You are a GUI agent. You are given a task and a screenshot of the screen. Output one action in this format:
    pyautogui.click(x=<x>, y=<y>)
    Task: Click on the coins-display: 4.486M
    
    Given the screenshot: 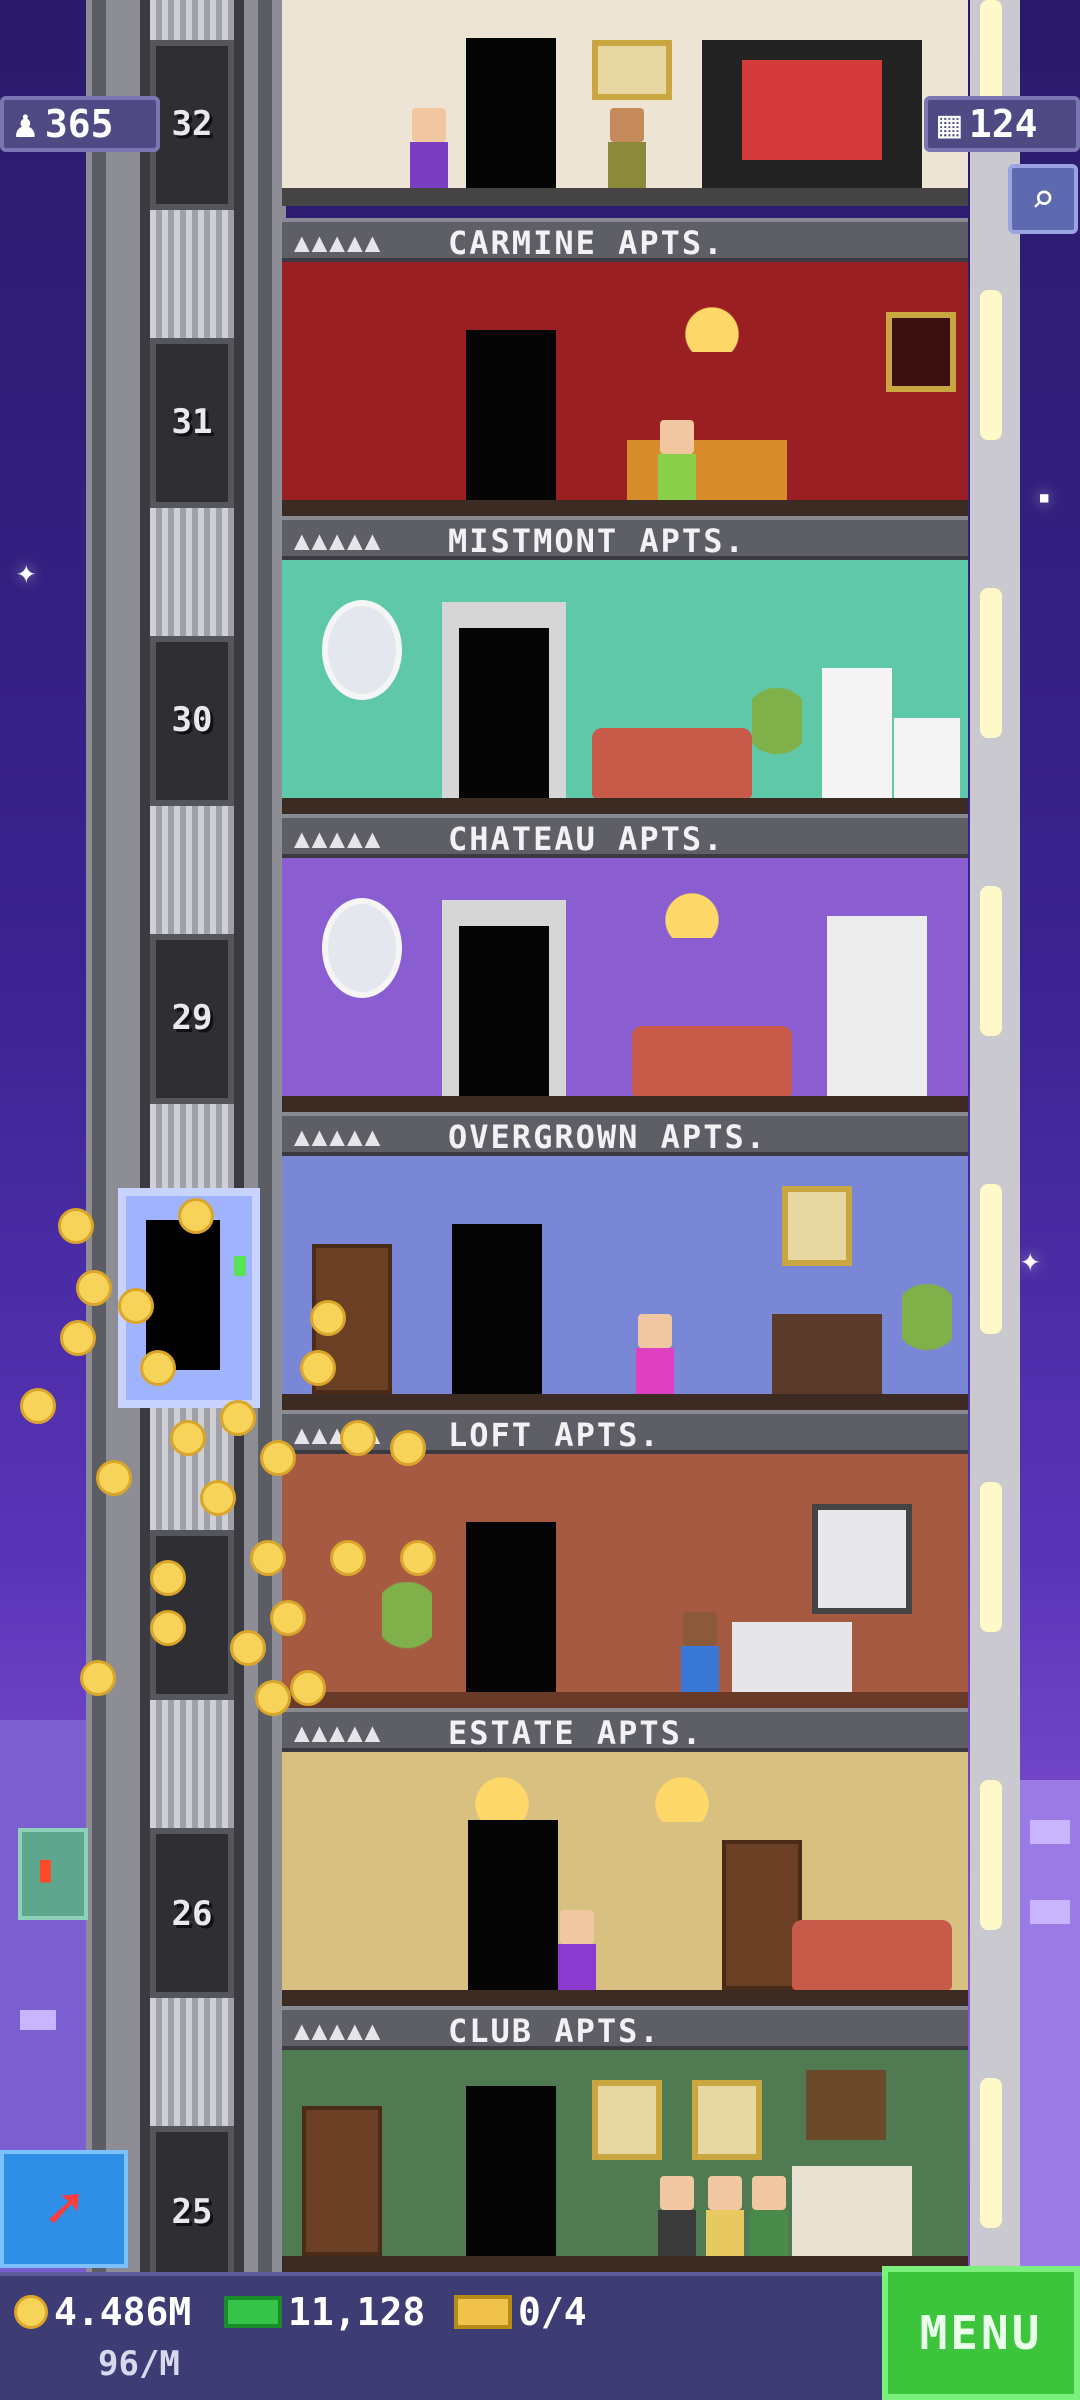 What is the action you would take?
    pyautogui.click(x=102, y=2312)
    